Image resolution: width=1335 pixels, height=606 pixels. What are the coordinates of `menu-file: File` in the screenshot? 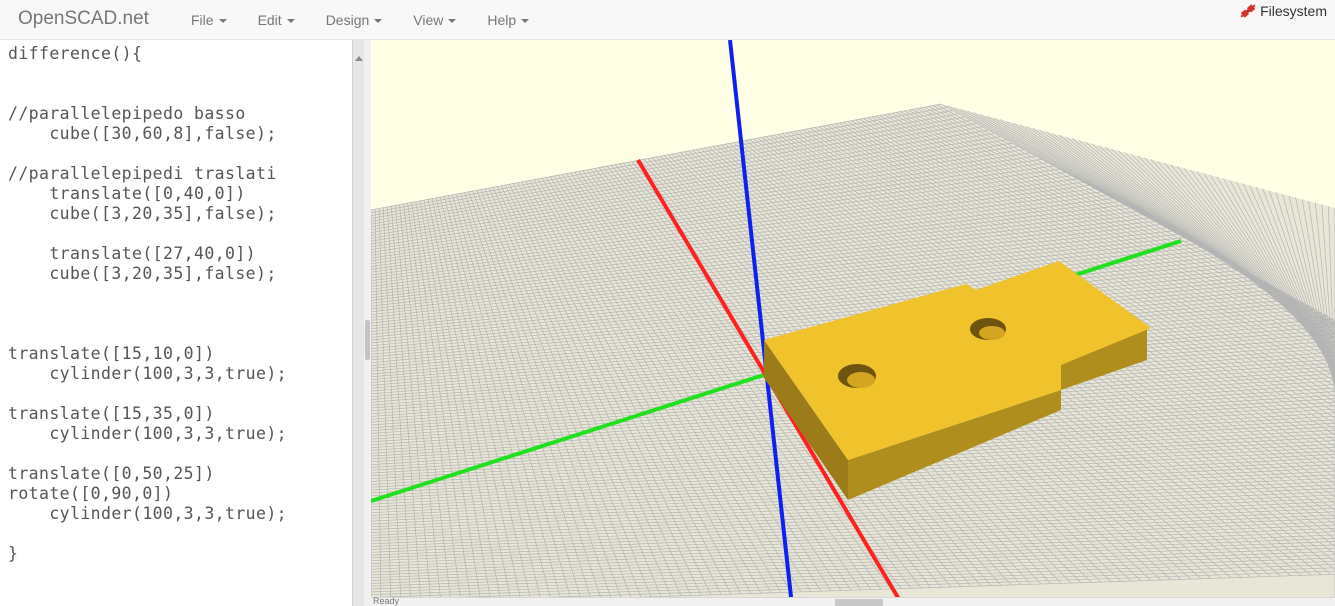 It's located at (209, 20).